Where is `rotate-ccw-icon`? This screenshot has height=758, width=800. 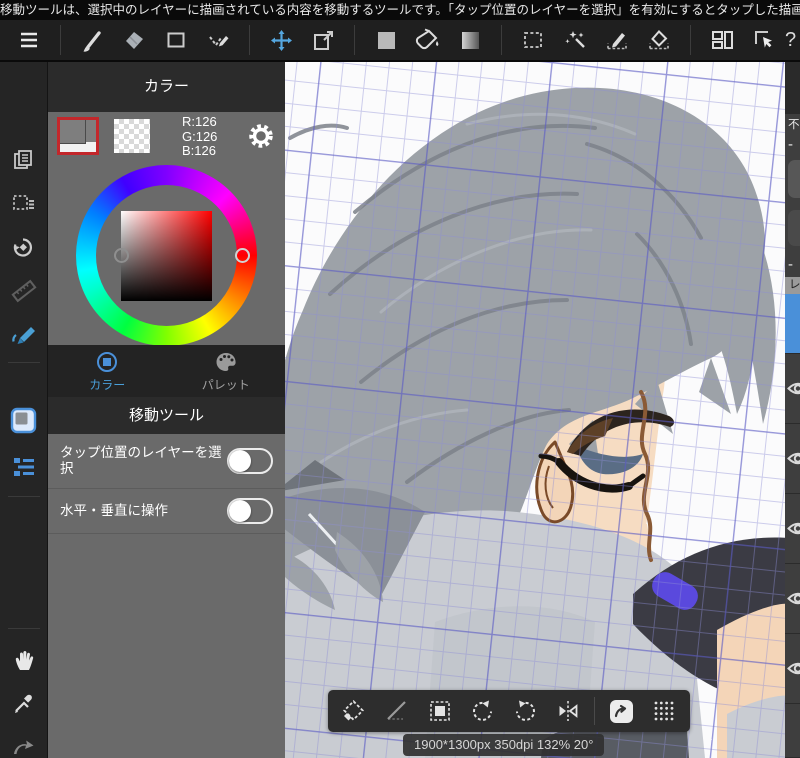 rotate-ccw-icon is located at coordinates (483, 711).